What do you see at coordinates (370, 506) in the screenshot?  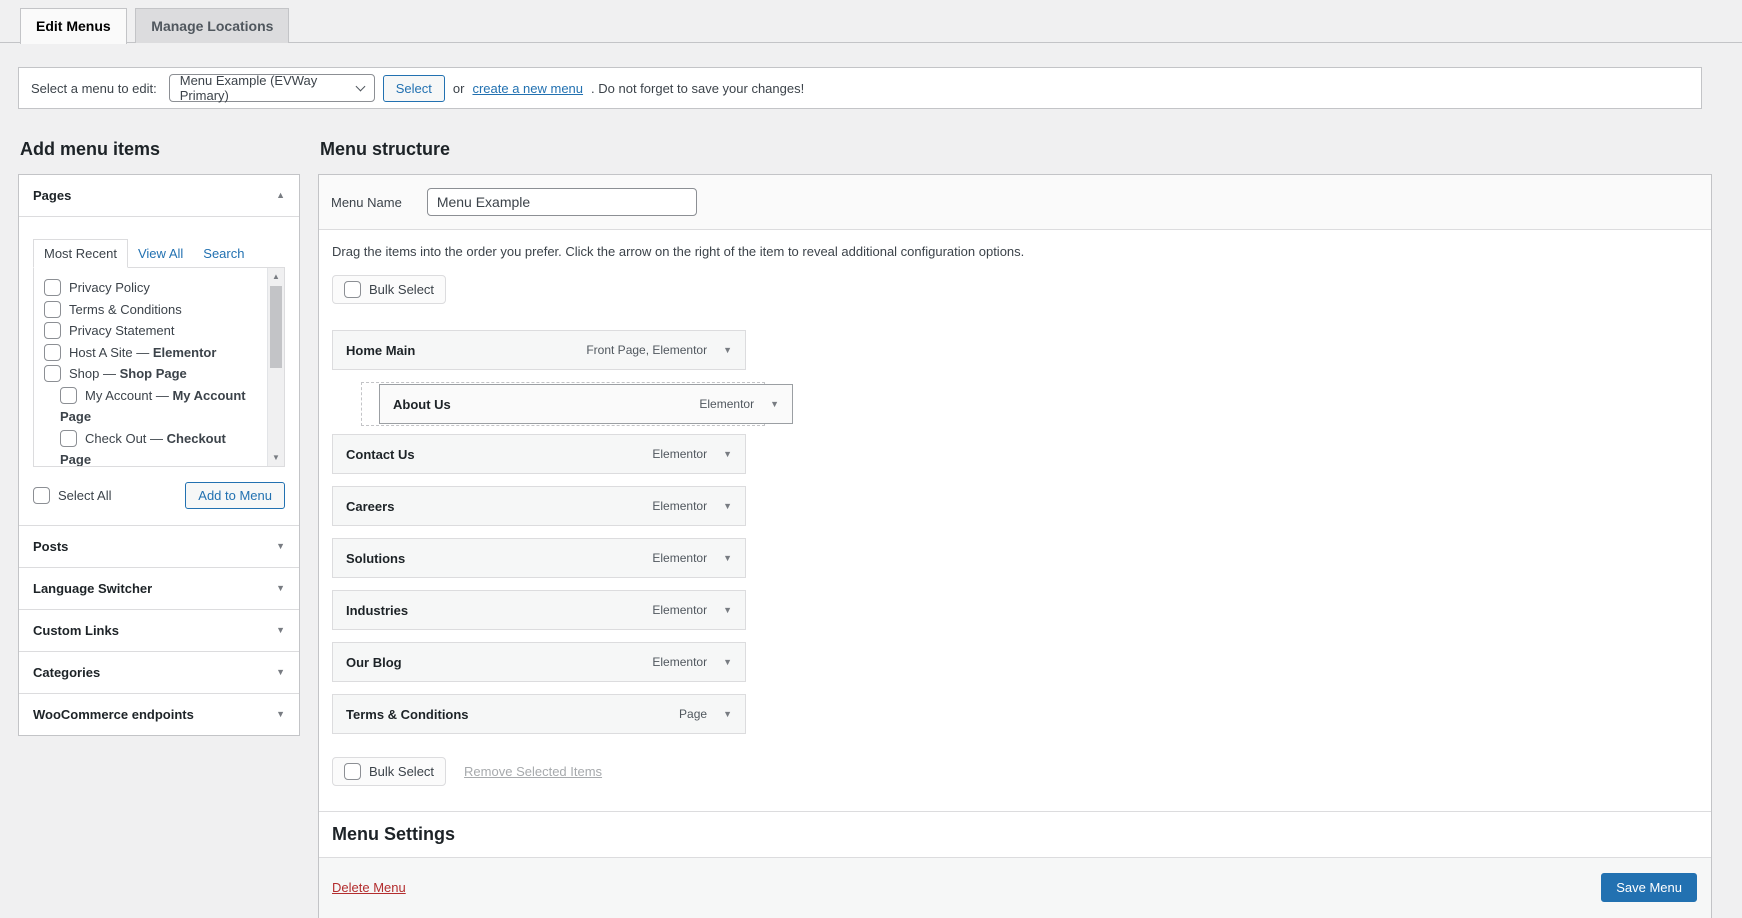 I see `menu-item-label: Careers` at bounding box center [370, 506].